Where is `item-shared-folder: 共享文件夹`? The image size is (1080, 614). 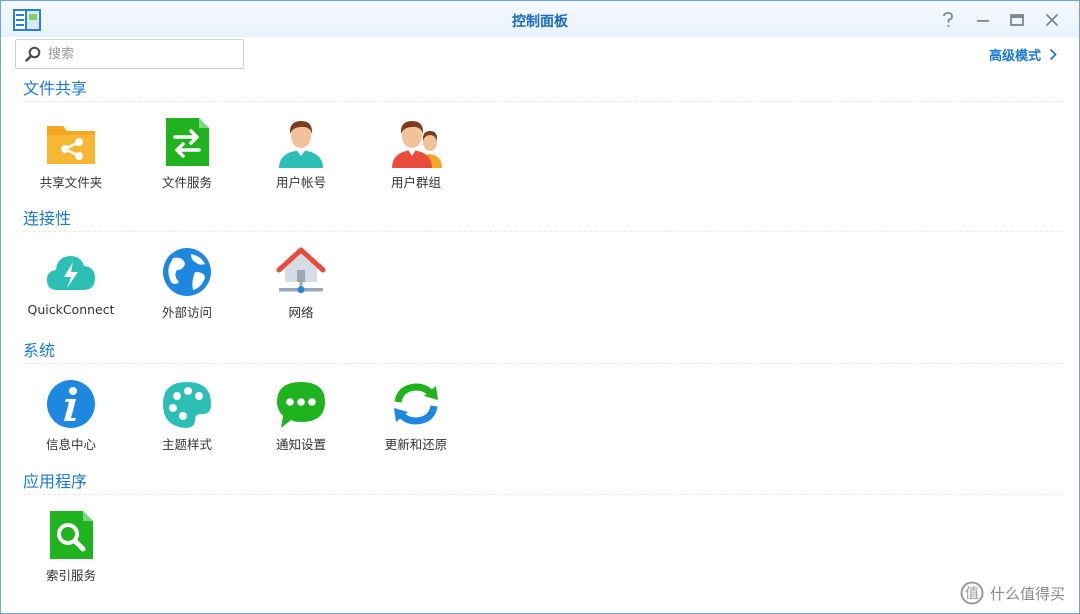 item-shared-folder: 共享文件夹 is located at coordinates (71, 153).